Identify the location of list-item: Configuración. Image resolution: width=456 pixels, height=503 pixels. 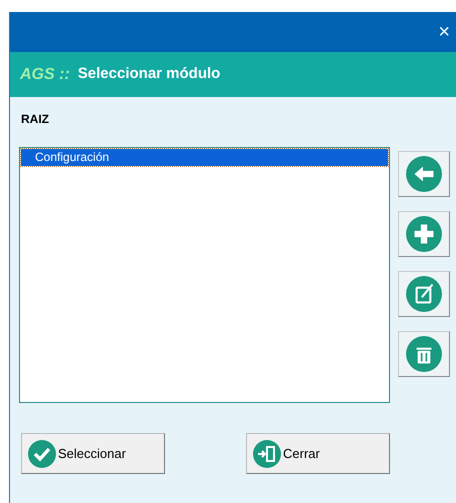
(204, 157).